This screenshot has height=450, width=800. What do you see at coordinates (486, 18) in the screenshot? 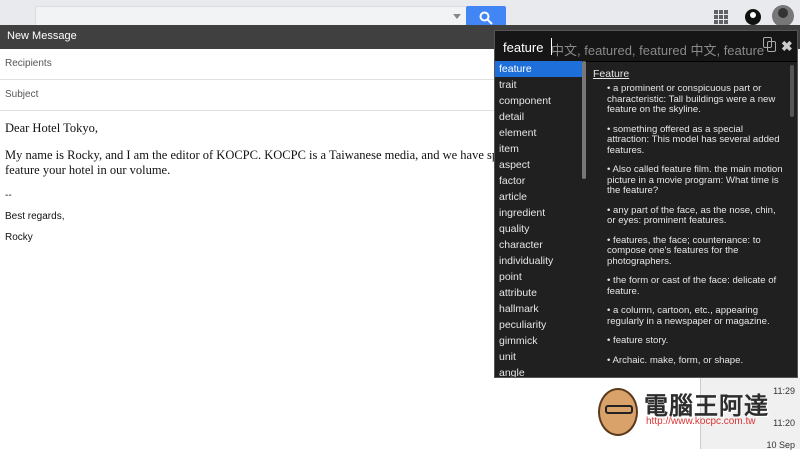
I see `search-icon` at bounding box center [486, 18].